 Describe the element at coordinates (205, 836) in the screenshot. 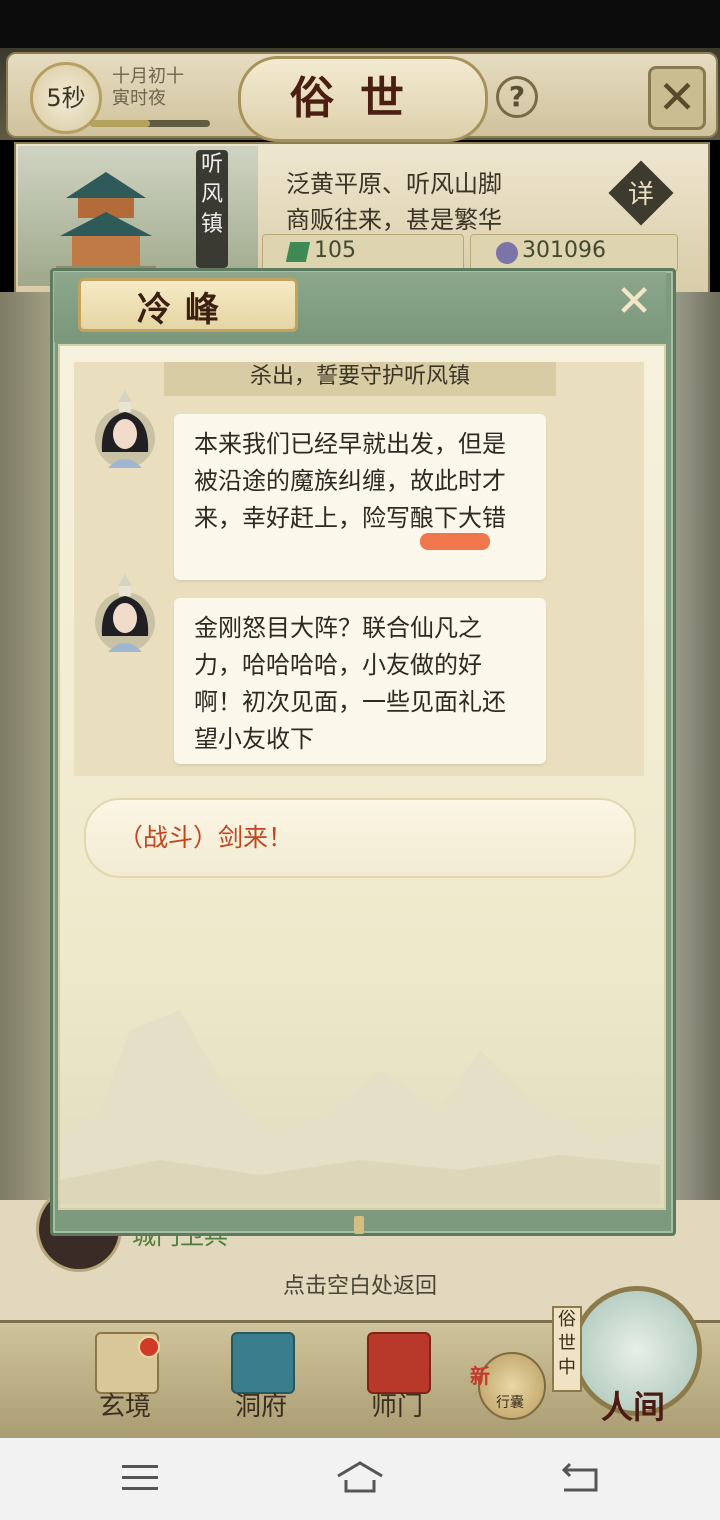

I see `battle-option-label: （战斗）剑来！` at that location.